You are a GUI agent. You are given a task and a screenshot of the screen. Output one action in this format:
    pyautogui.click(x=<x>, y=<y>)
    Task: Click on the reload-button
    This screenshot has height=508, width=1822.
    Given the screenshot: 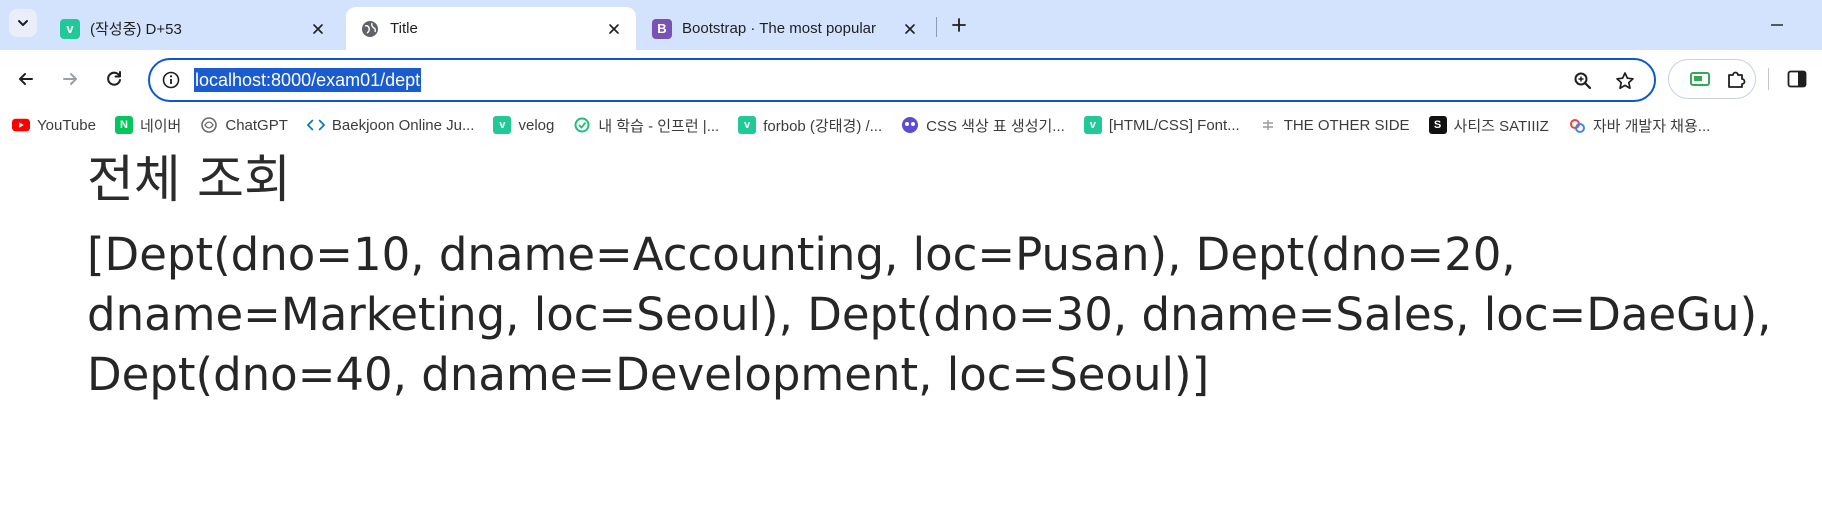 What is the action you would take?
    pyautogui.click(x=114, y=79)
    